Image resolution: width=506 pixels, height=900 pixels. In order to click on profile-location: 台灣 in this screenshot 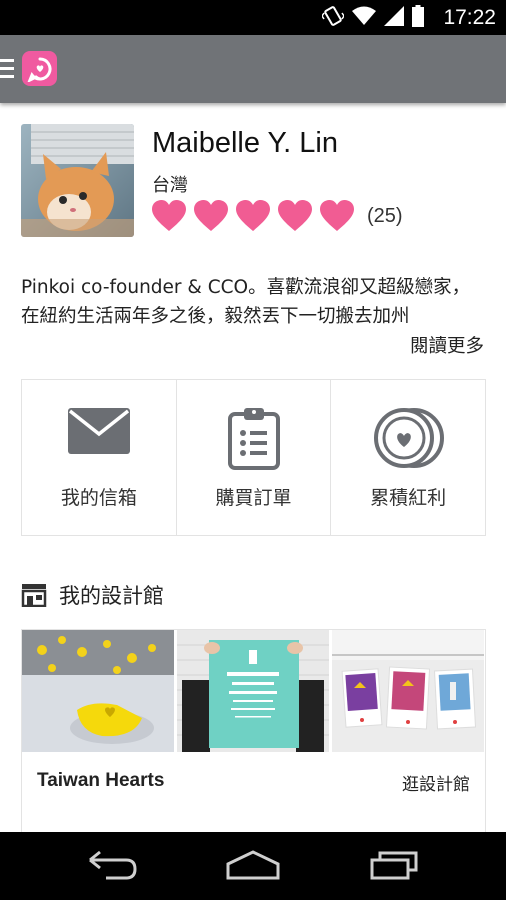, I will do `click(170, 185)`.